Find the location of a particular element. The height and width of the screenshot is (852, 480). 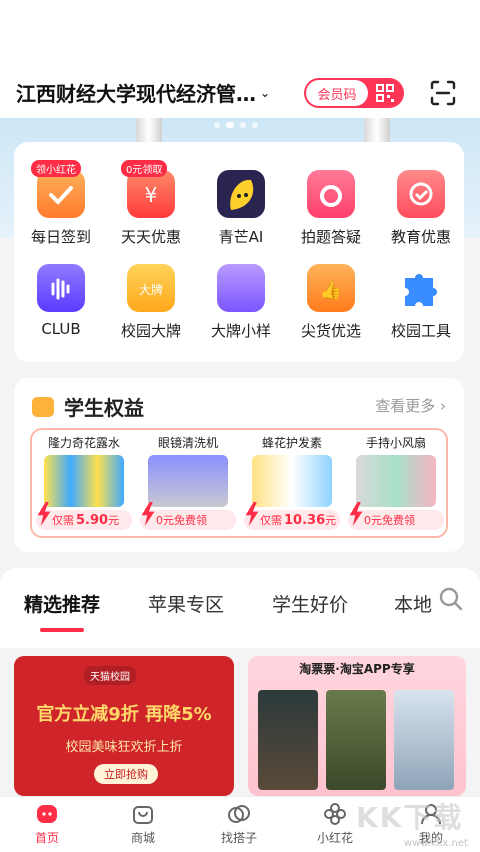

feed-card-movie: 淘票票·淘宝APP专享 is located at coordinates (357, 726).